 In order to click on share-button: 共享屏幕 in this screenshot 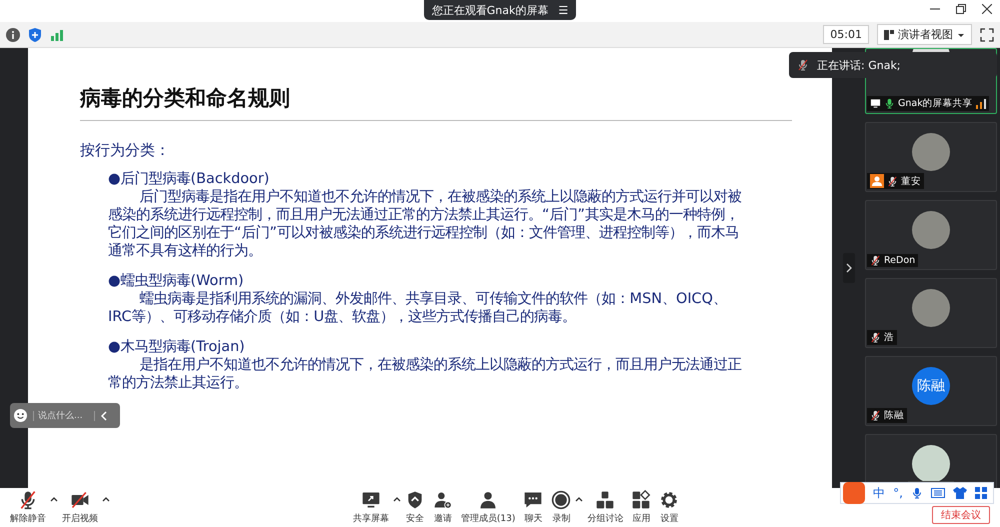, I will do `click(370, 507)`.